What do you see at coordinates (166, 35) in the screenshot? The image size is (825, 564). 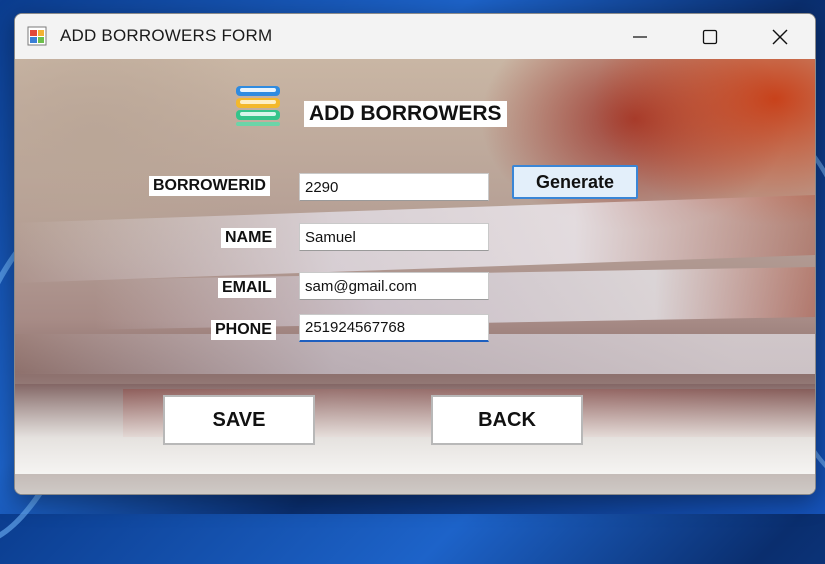 I see `window-title: ADD BORROWERS FORM` at bounding box center [166, 35].